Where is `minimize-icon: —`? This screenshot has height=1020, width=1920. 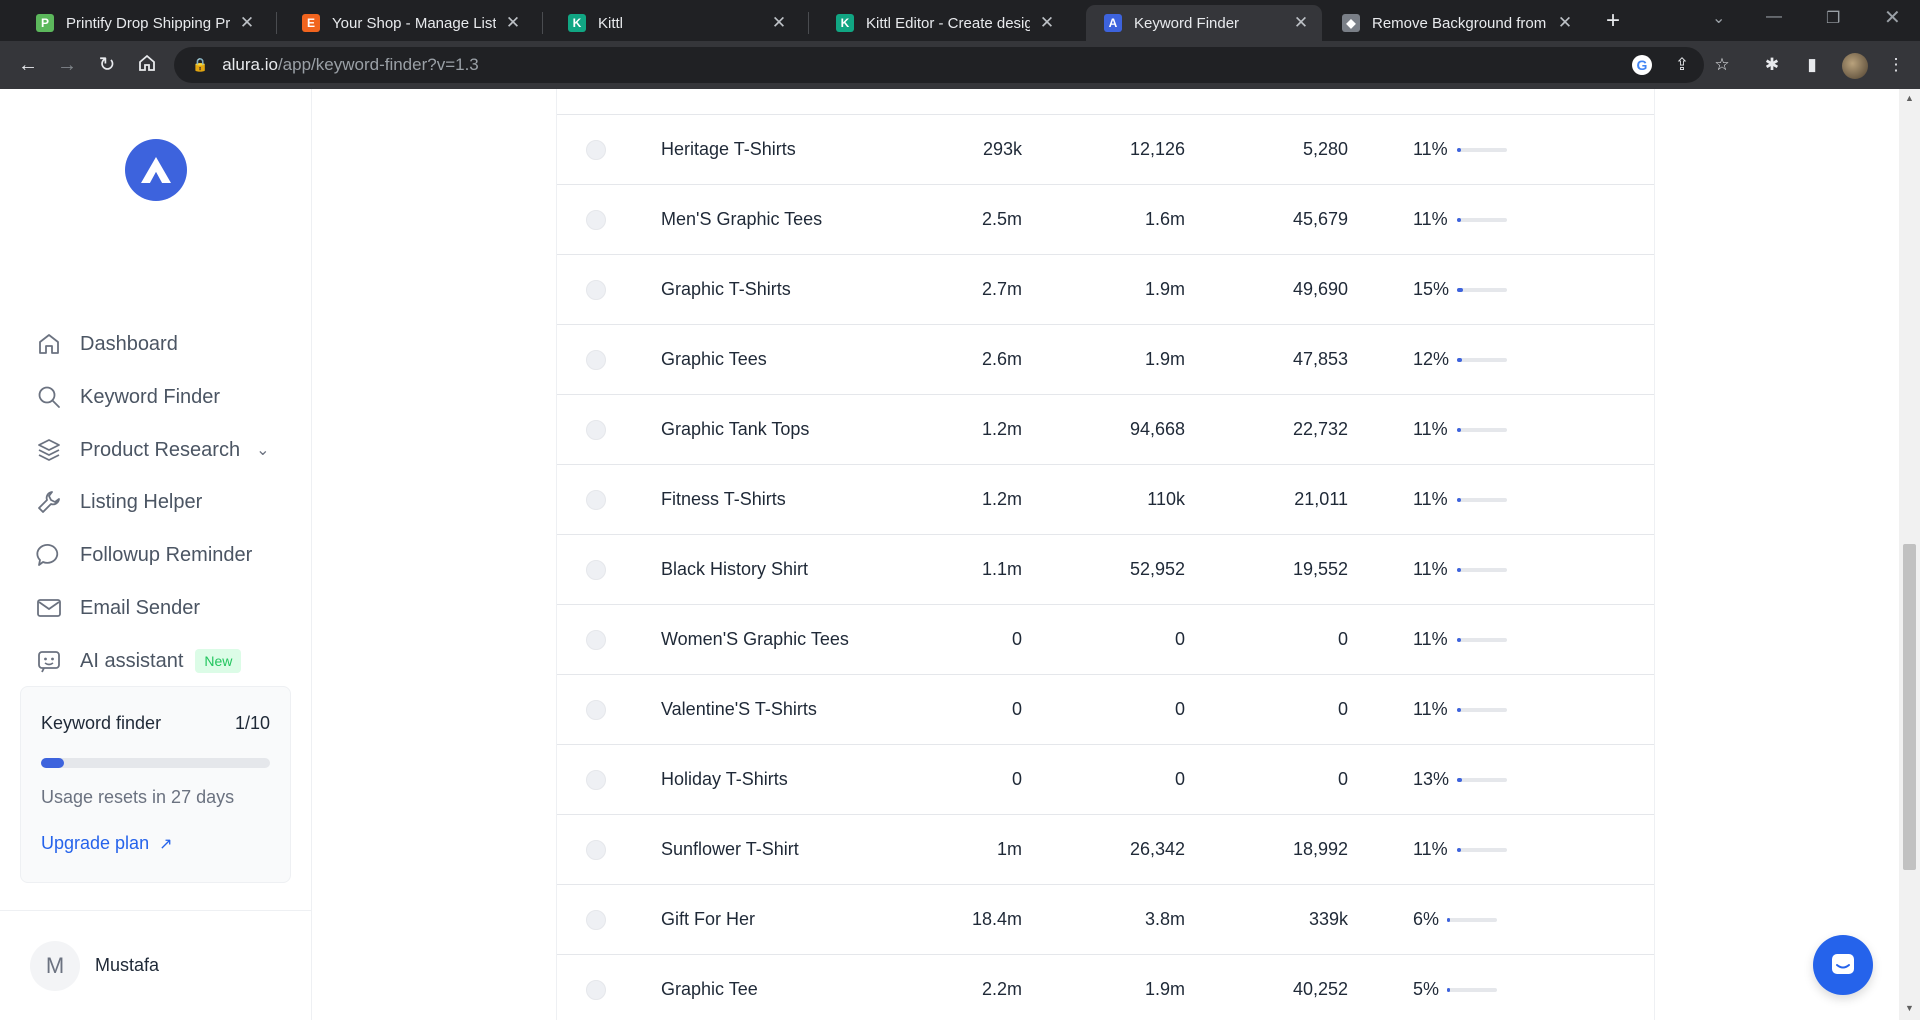
minimize-icon: — is located at coordinates (1774, 17).